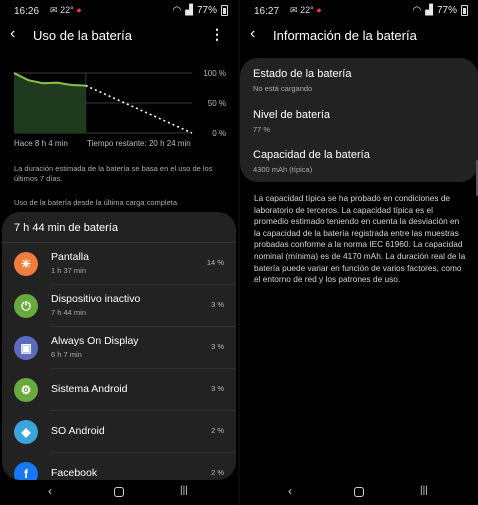  I want to click on app-usage-row: ⚙ Sistema Android 3 %, so click(119, 390).